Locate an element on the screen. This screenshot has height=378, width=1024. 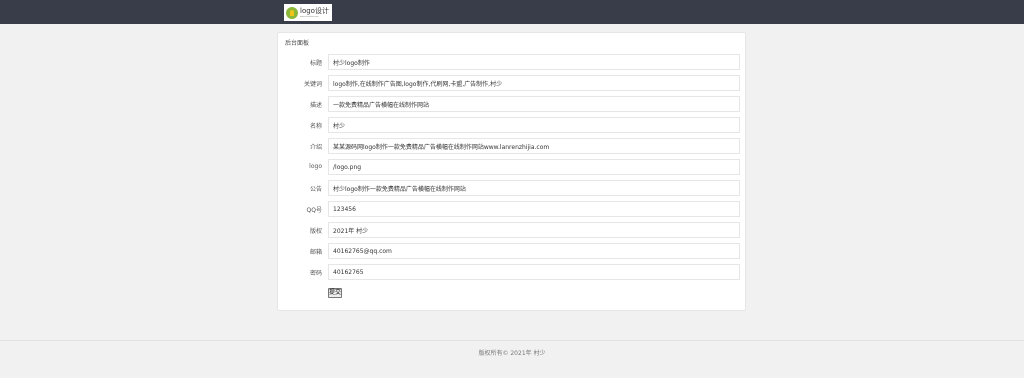
field-label-copyright: 版权 is located at coordinates (315, 231).